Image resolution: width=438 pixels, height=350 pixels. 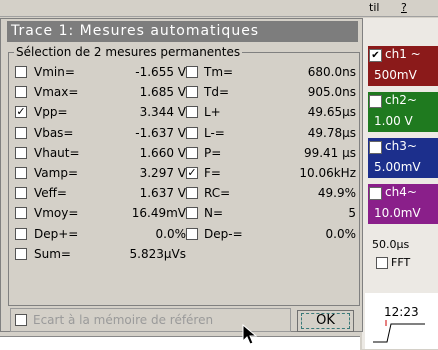 I want to click on ok-label: OK, so click(x=325, y=321).